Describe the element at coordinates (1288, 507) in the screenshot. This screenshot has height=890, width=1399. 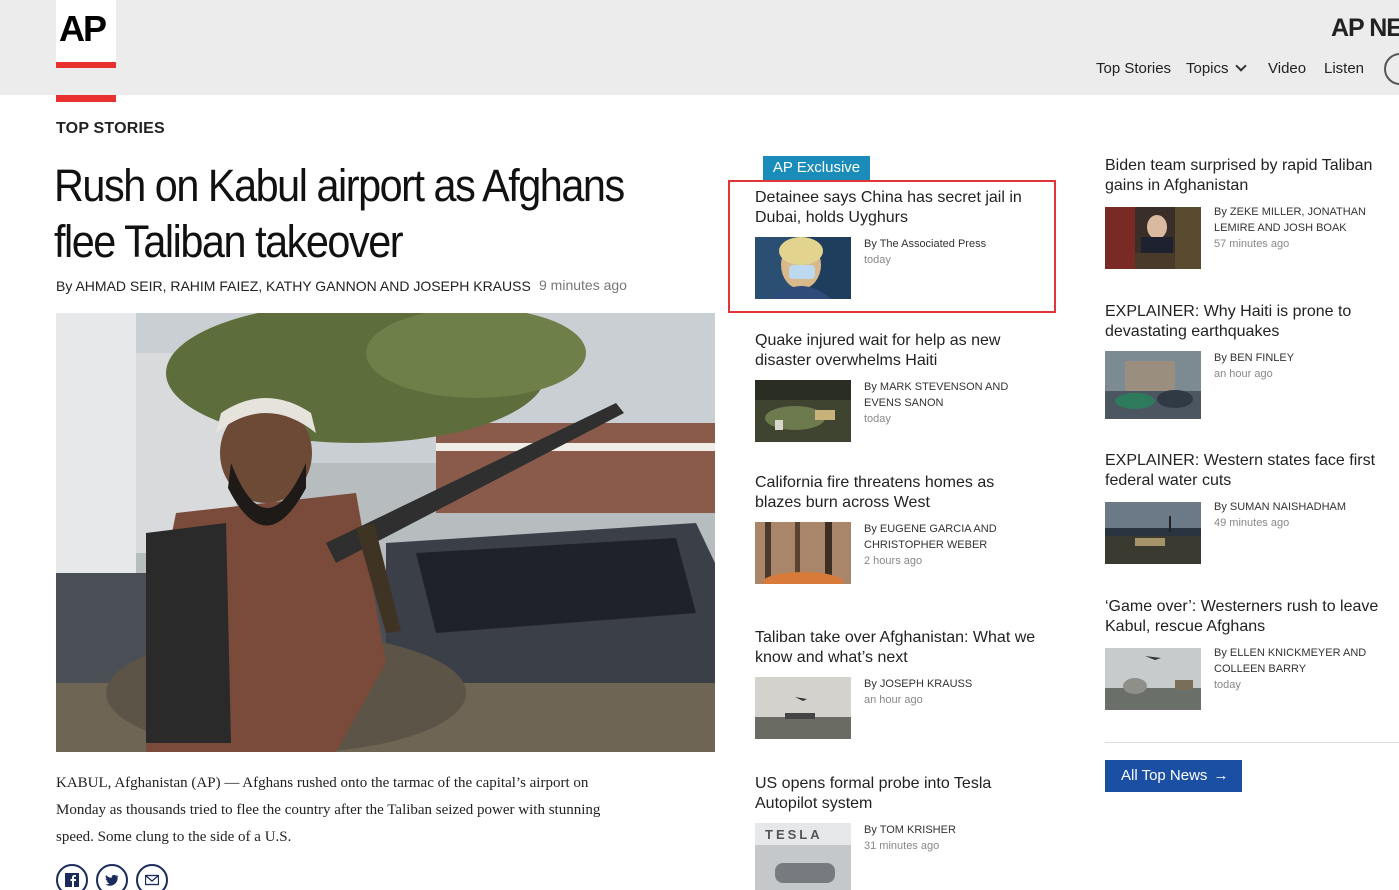
I see `story-authors: SUMAN NAISHADHAM` at that location.